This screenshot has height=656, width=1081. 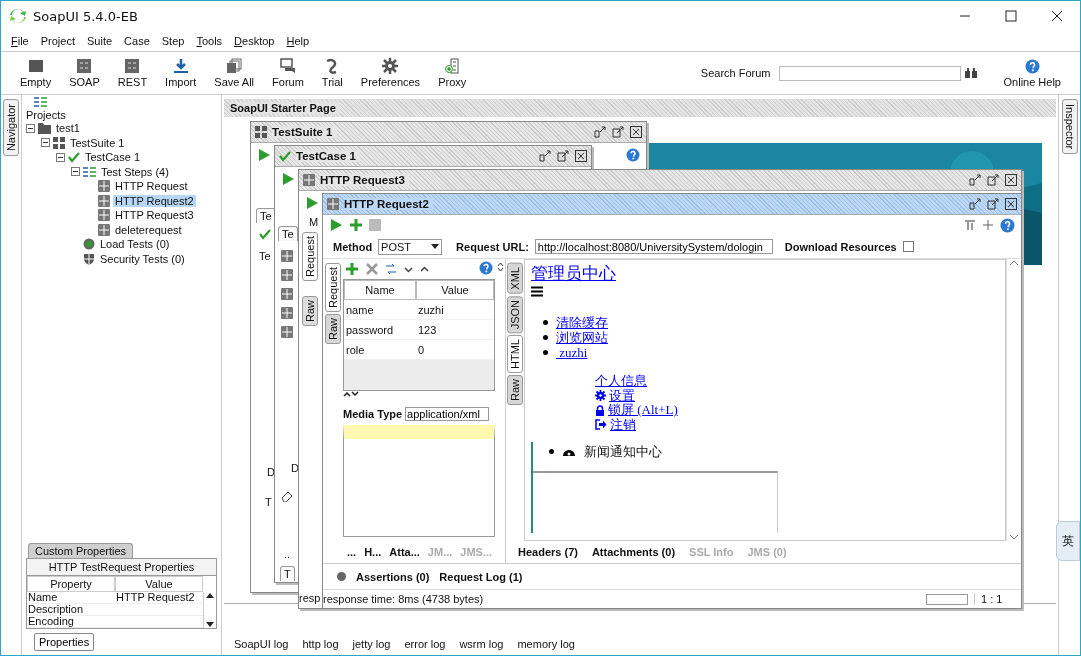 I want to click on tab: Attachments (0), so click(x=633, y=552).